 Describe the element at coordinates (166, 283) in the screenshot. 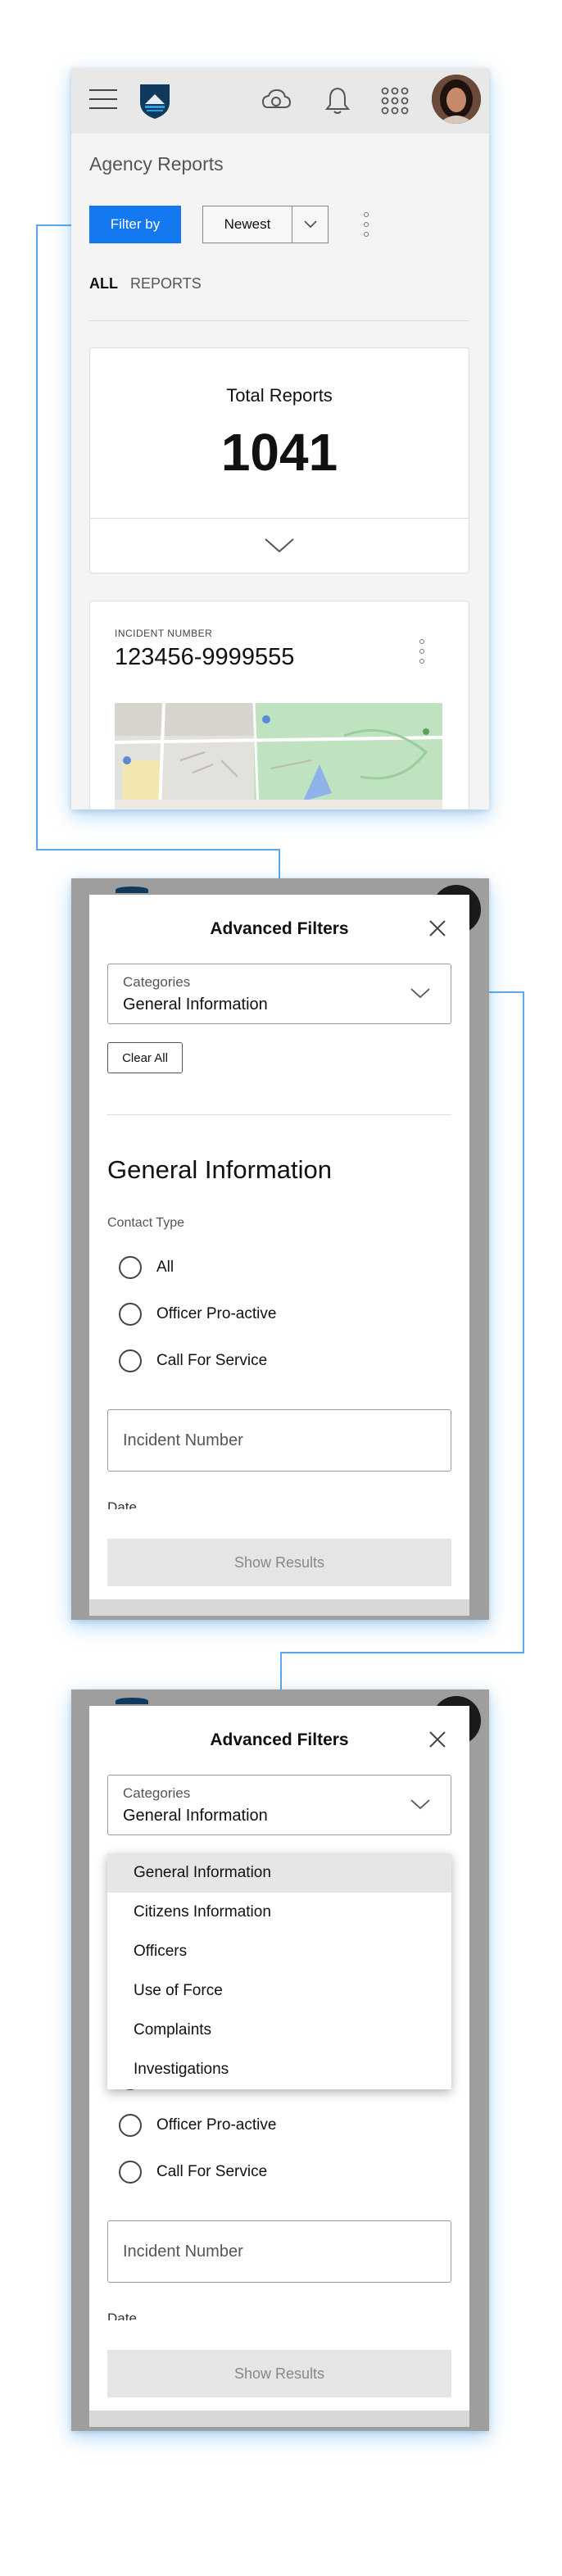

I see `tab-reports: REPORTS` at that location.